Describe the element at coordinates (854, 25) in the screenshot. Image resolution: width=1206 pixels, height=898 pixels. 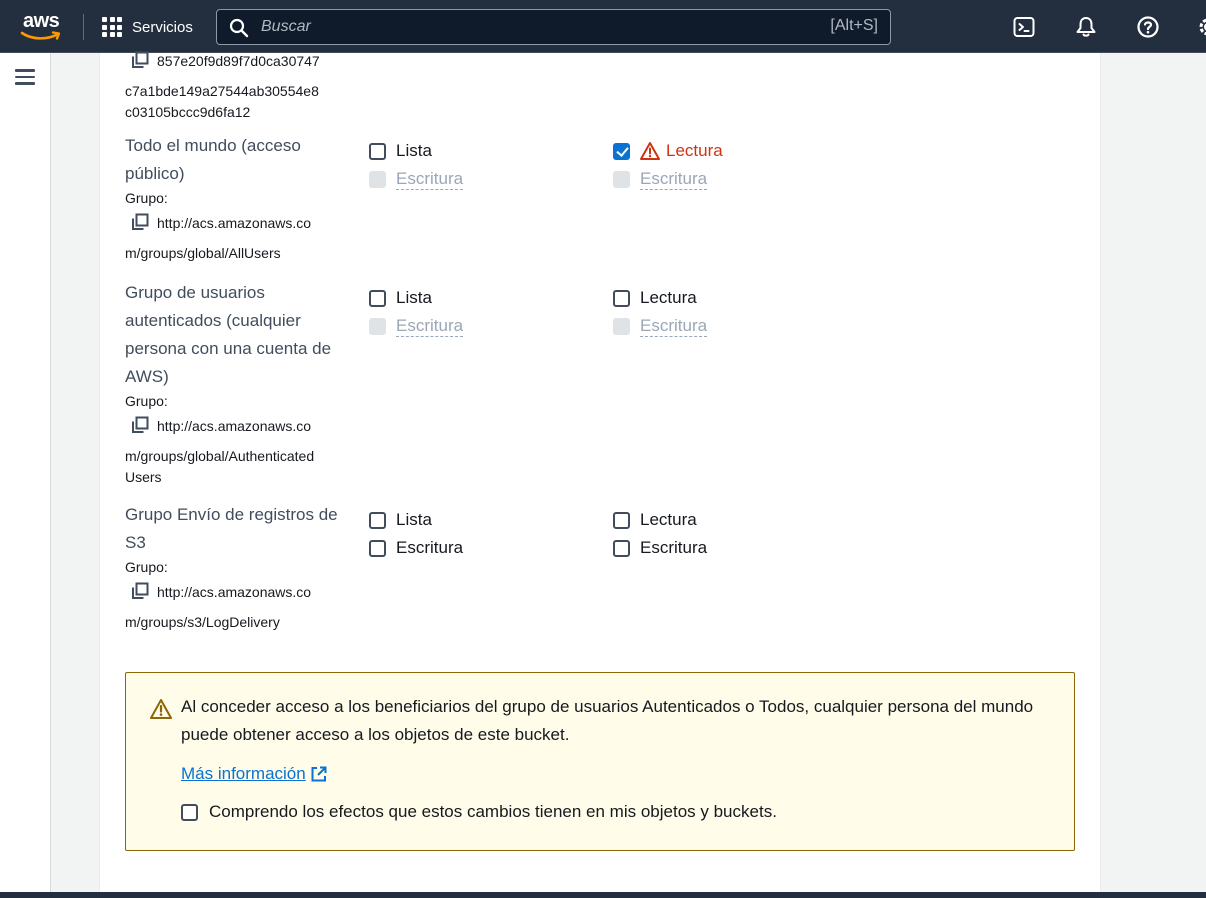
I see `search-shortcut-hint: [Alt+S]` at that location.